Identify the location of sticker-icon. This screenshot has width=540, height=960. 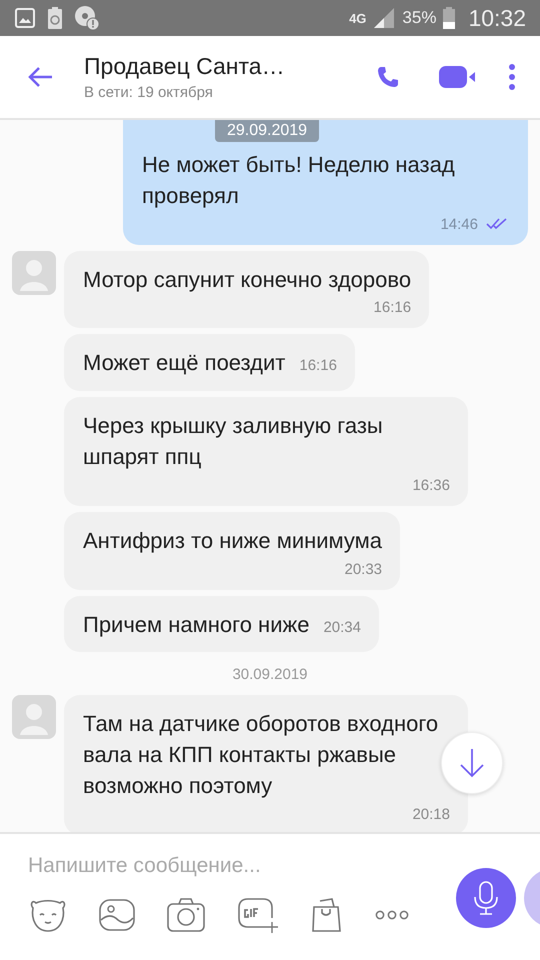
(48, 915).